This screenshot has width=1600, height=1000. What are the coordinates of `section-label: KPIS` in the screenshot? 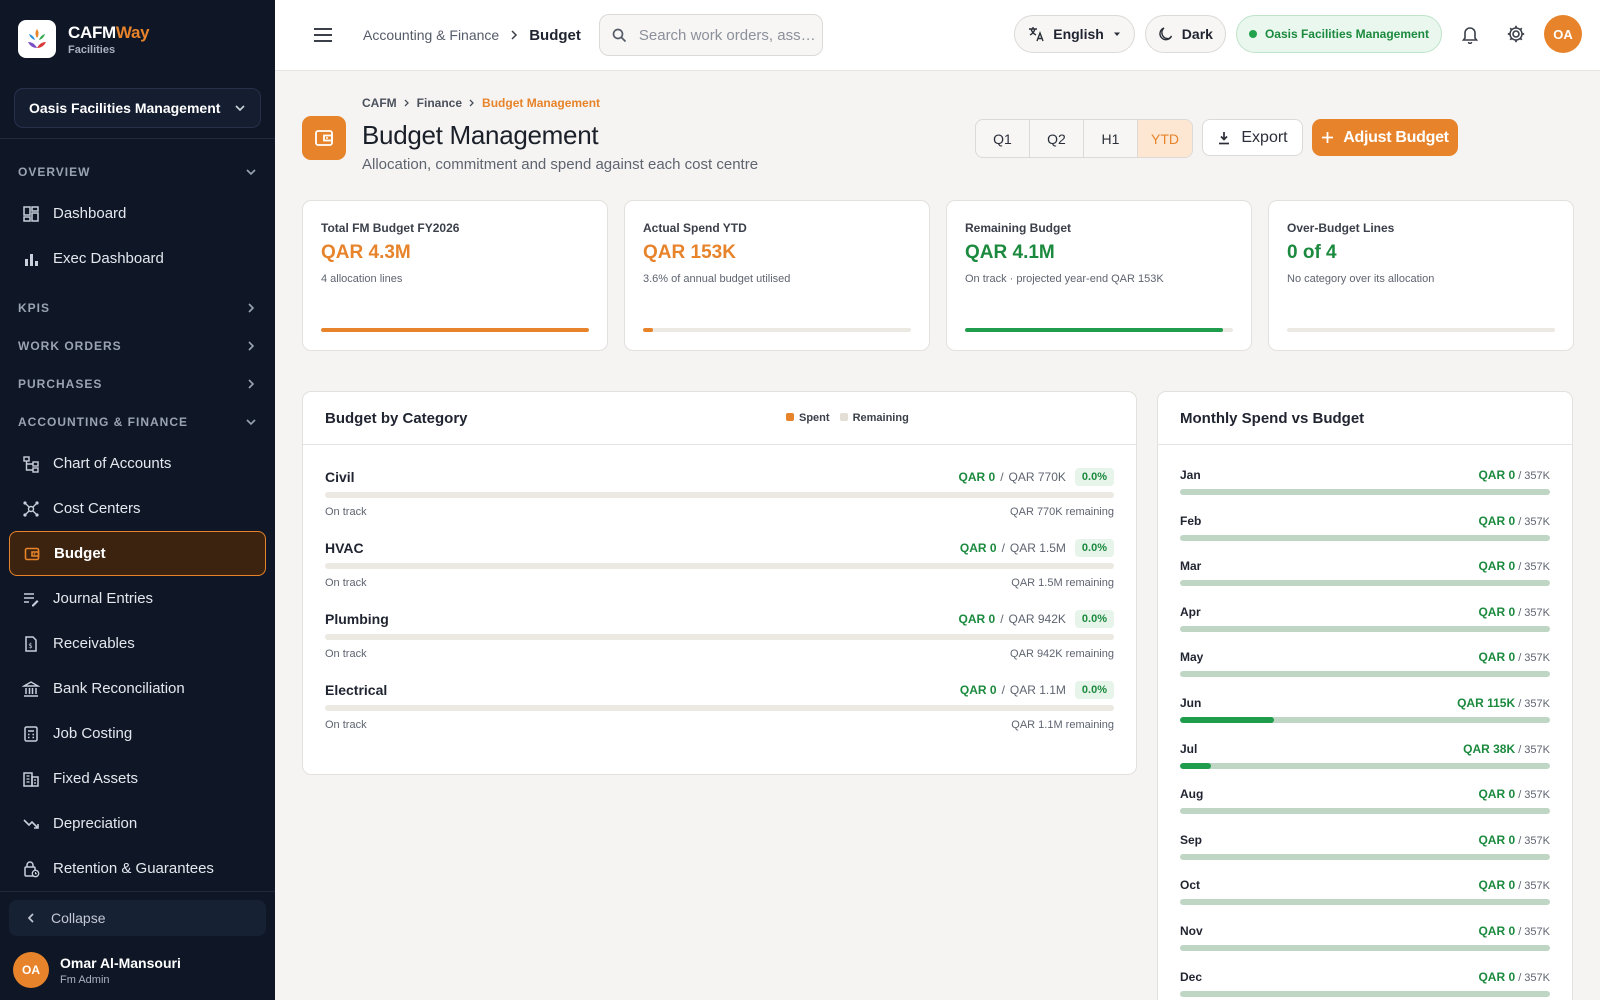 It's located at (34, 308).